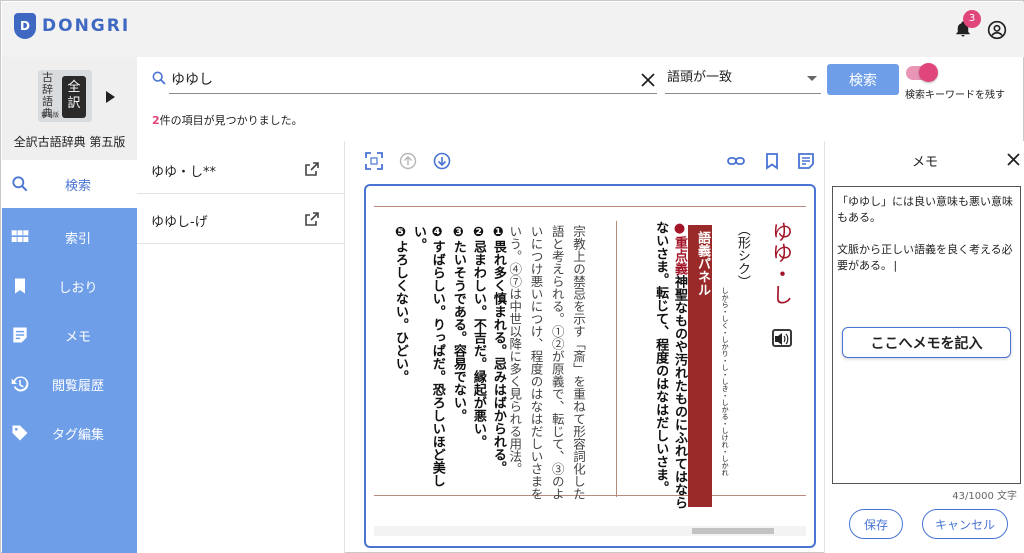  I want to click on notification-badge: 3, so click(972, 19).